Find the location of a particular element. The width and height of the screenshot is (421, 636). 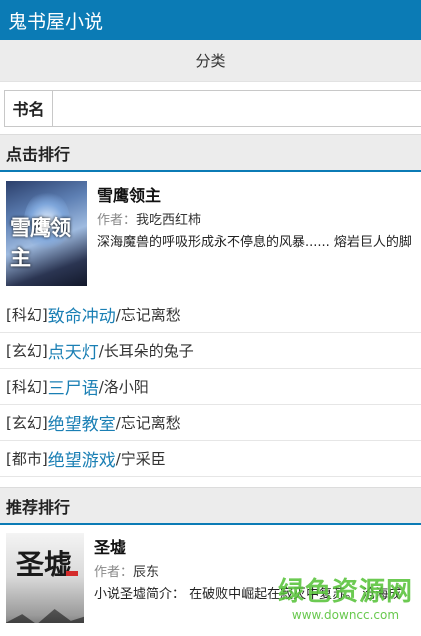

book-name-link: 三尸语 is located at coordinates (73, 386).